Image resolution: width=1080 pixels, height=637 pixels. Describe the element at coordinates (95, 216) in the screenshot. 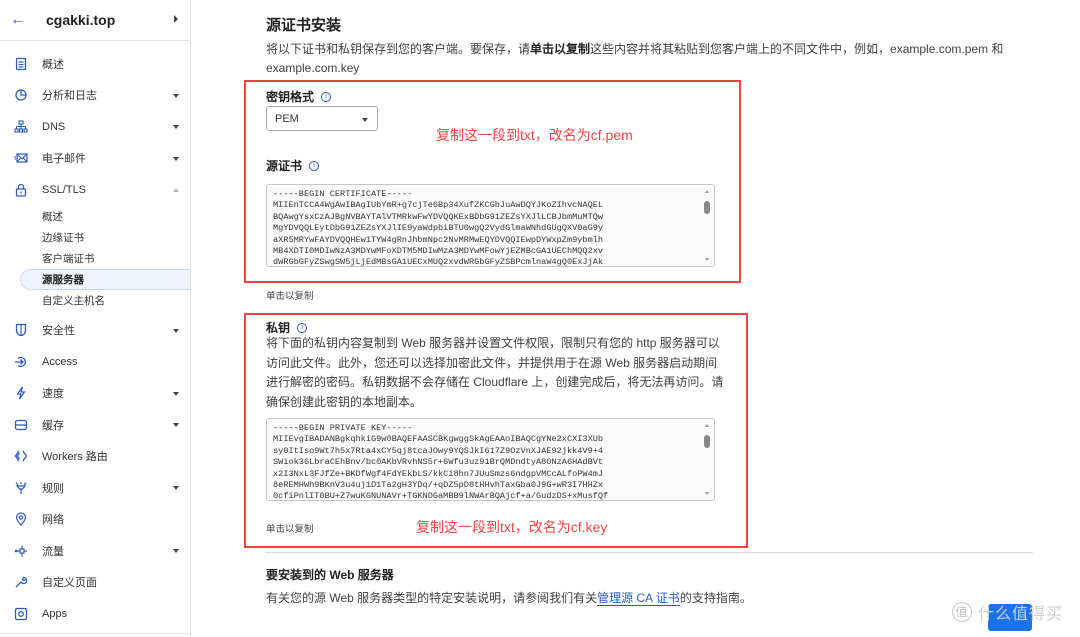

I see `sidebar-subitem-ssl-overview: 概述` at that location.